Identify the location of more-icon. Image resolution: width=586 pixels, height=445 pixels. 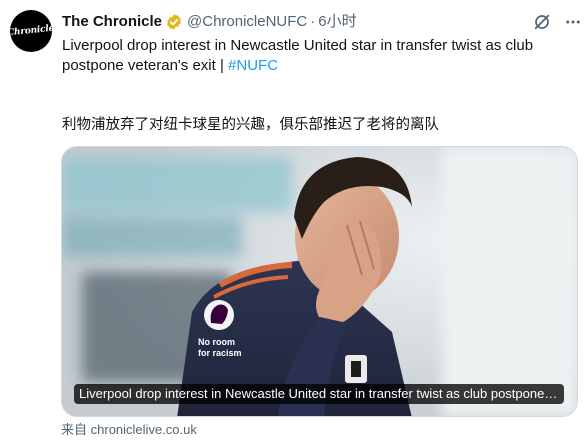
(573, 22).